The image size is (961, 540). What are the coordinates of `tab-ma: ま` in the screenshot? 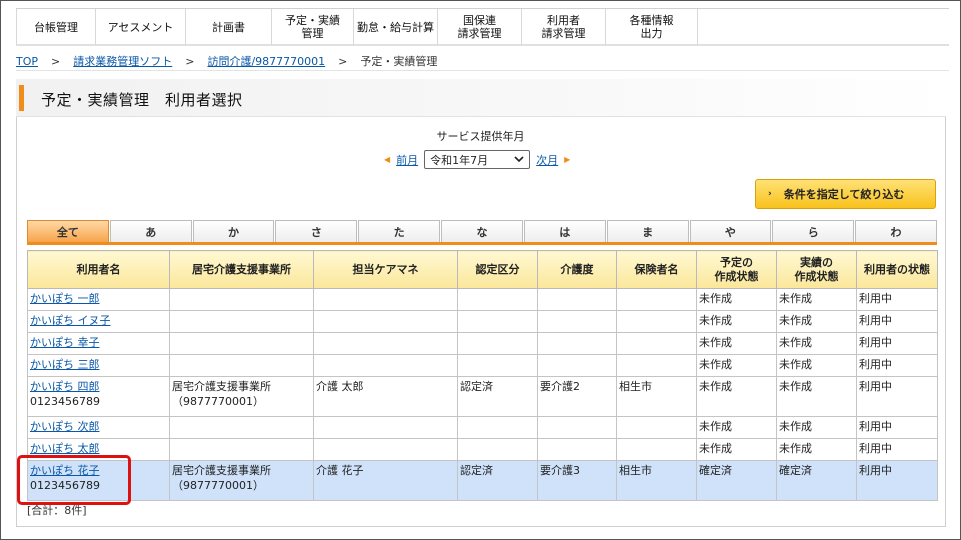 It's located at (647, 231).